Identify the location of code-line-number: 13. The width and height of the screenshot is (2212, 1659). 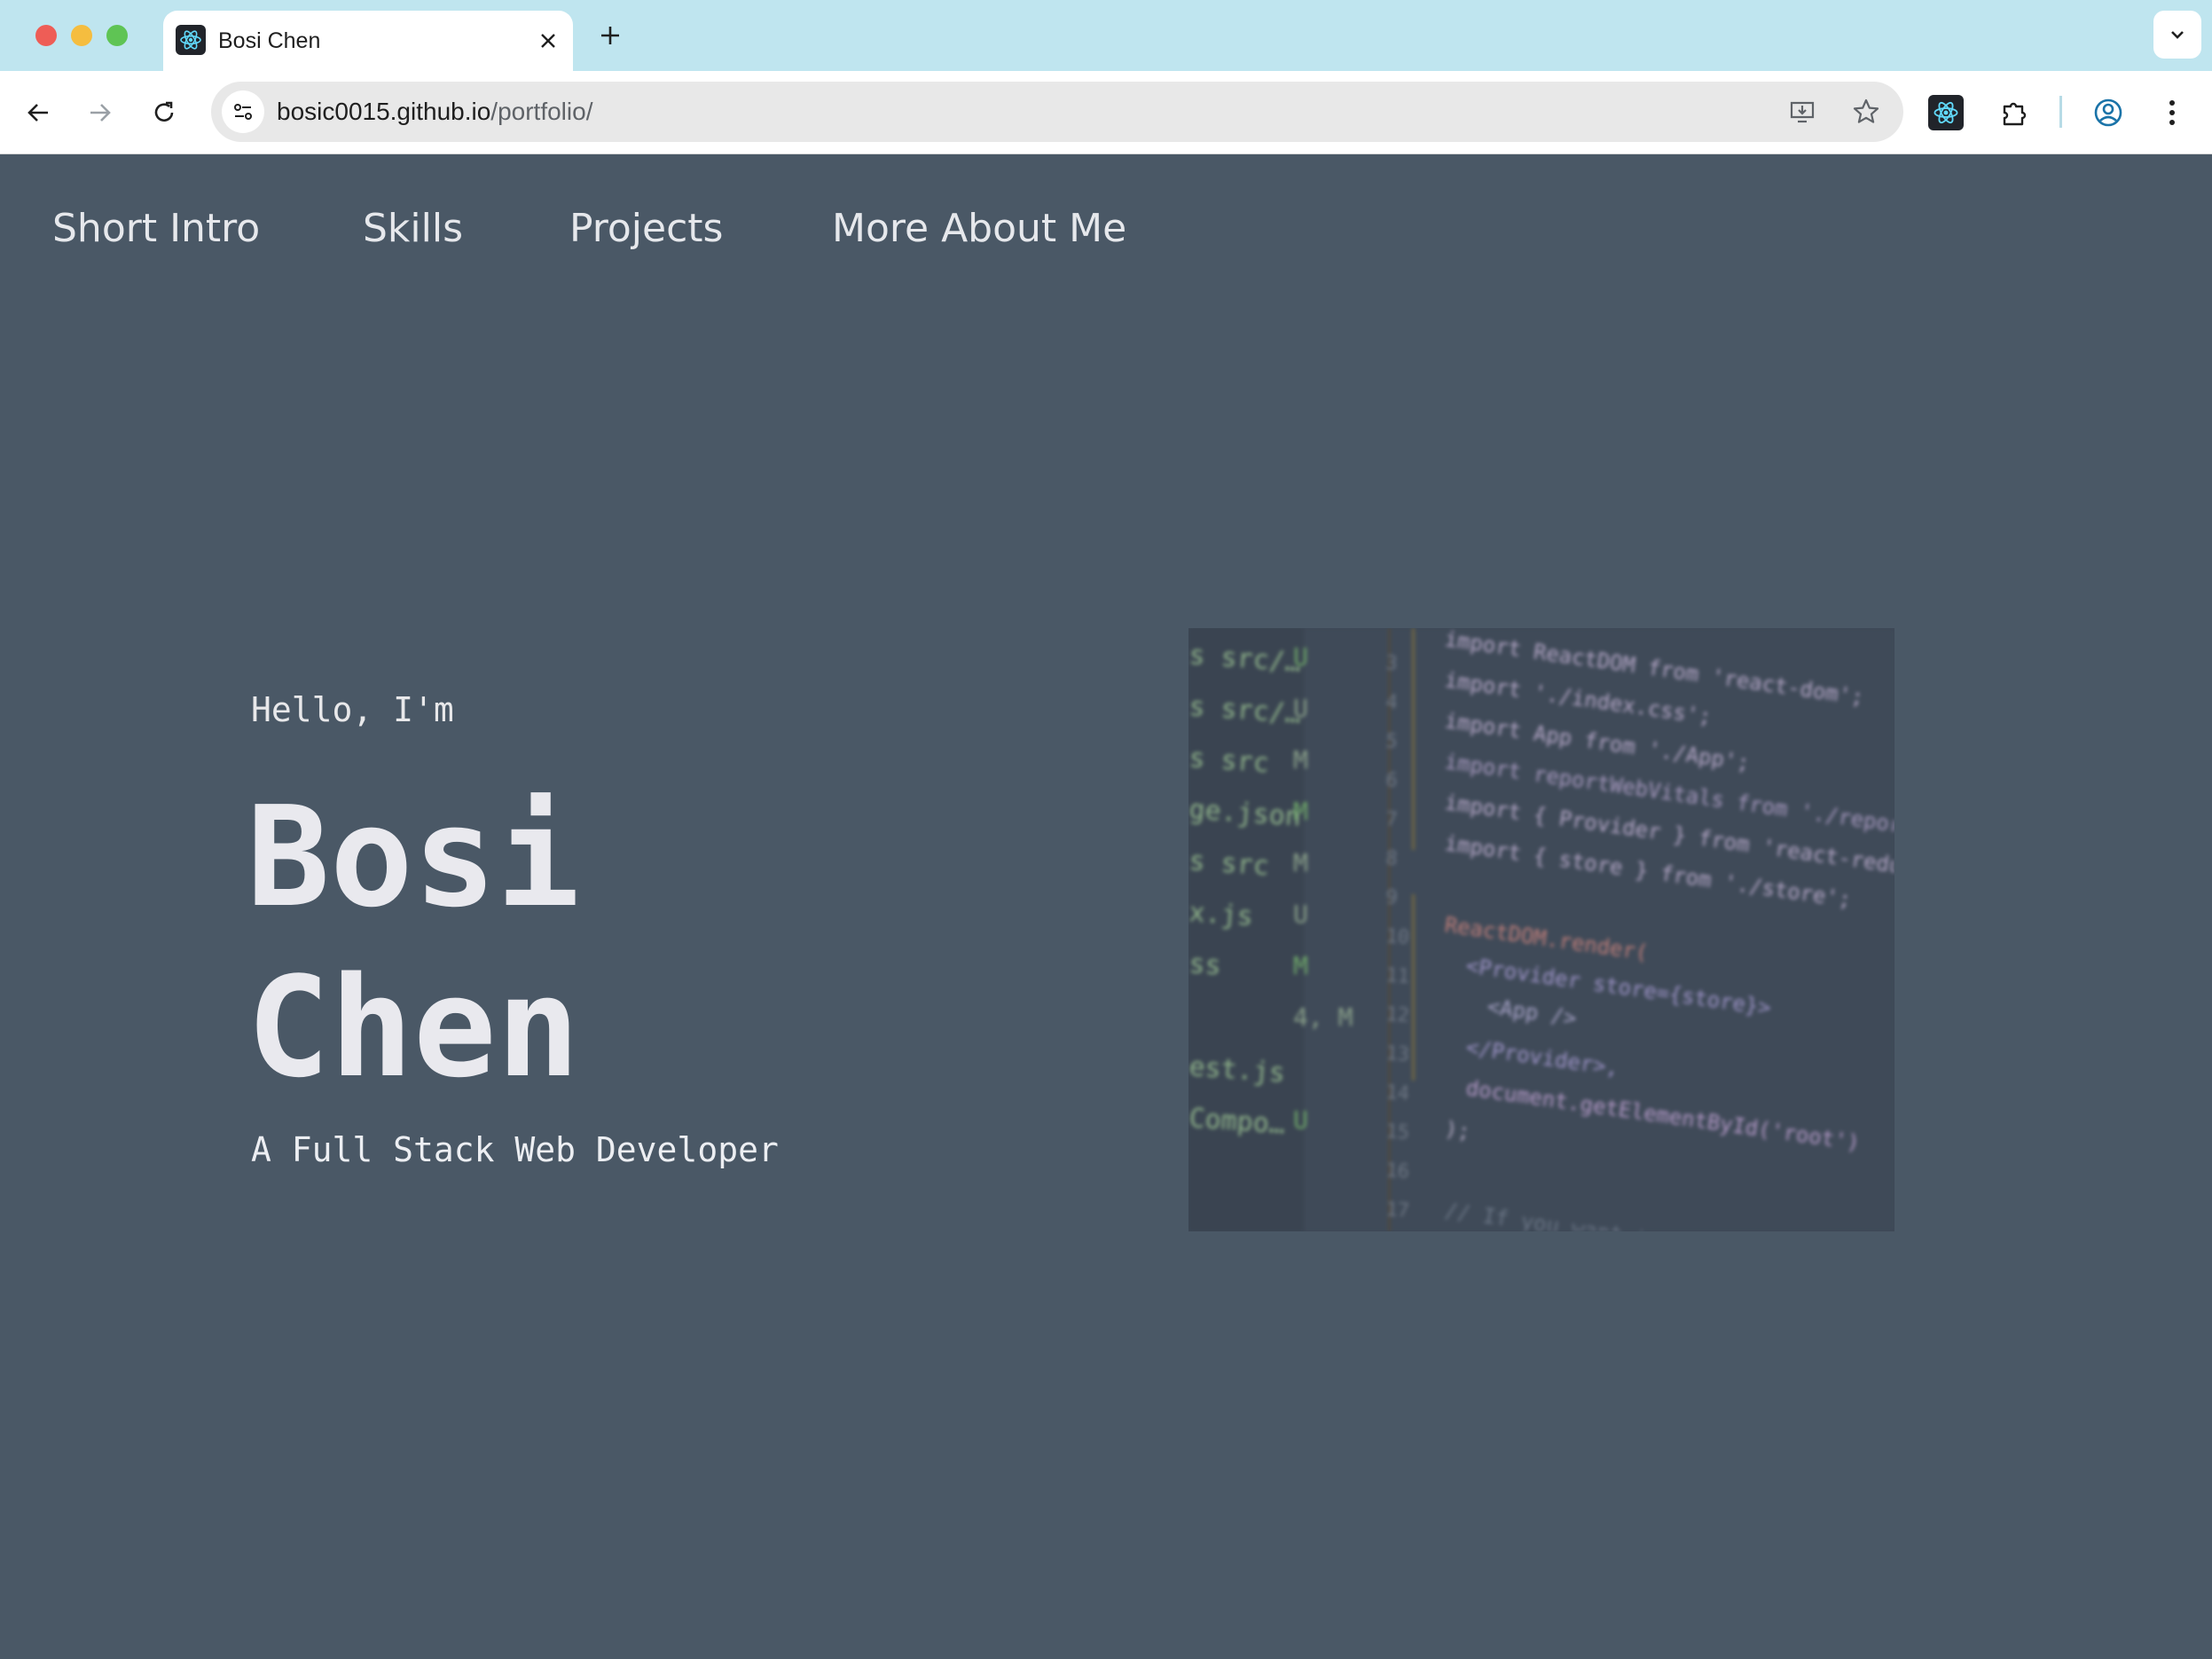
(1397, 1054).